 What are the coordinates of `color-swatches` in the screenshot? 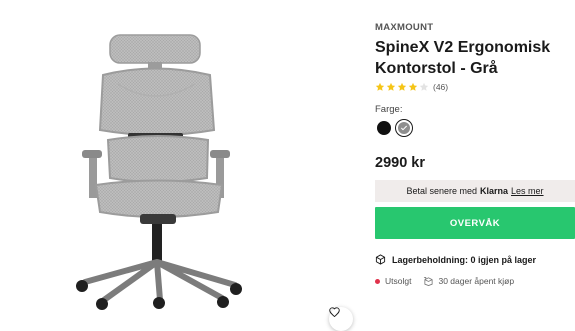 It's located at (394, 128).